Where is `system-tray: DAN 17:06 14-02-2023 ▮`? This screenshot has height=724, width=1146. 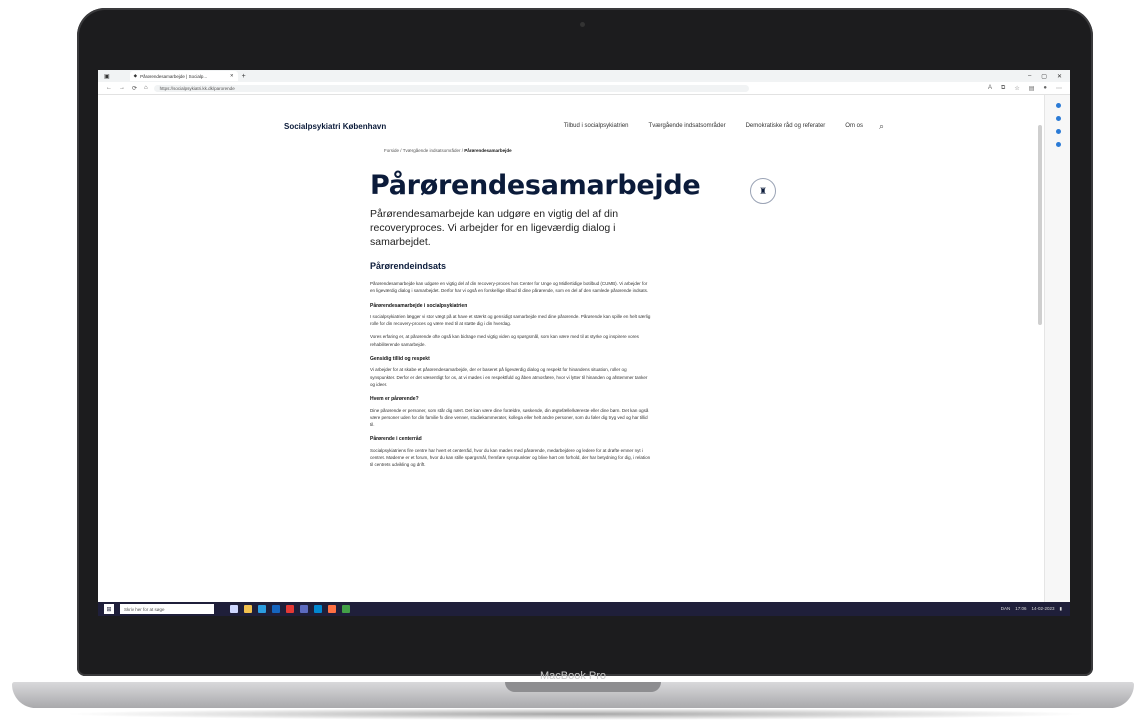
system-tray: DAN 17:06 14-02-2023 ▮ is located at coordinates (1031, 609).